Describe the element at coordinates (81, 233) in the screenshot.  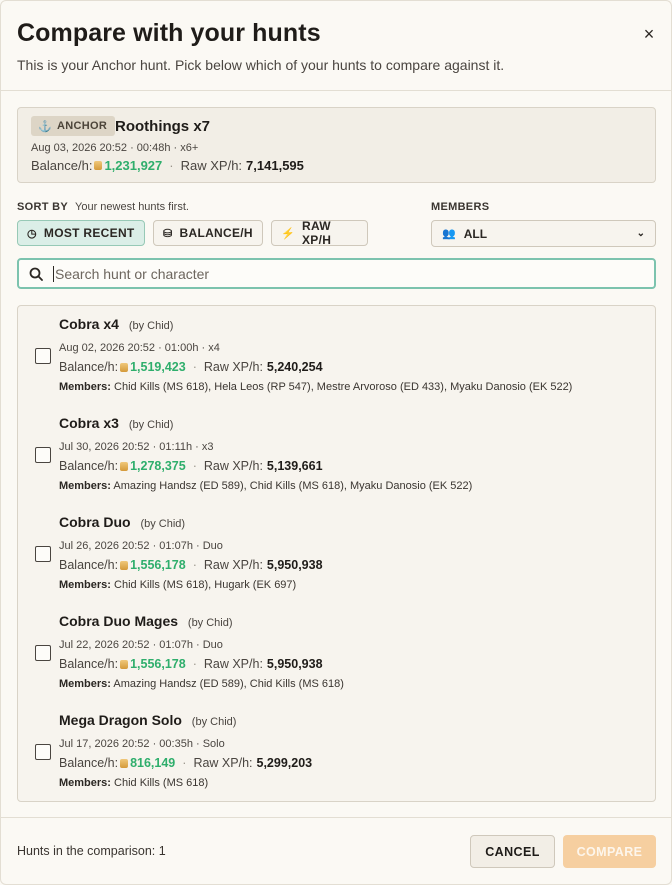
I see `sort-most-recent-button: ◷ MOST RECENT` at that location.